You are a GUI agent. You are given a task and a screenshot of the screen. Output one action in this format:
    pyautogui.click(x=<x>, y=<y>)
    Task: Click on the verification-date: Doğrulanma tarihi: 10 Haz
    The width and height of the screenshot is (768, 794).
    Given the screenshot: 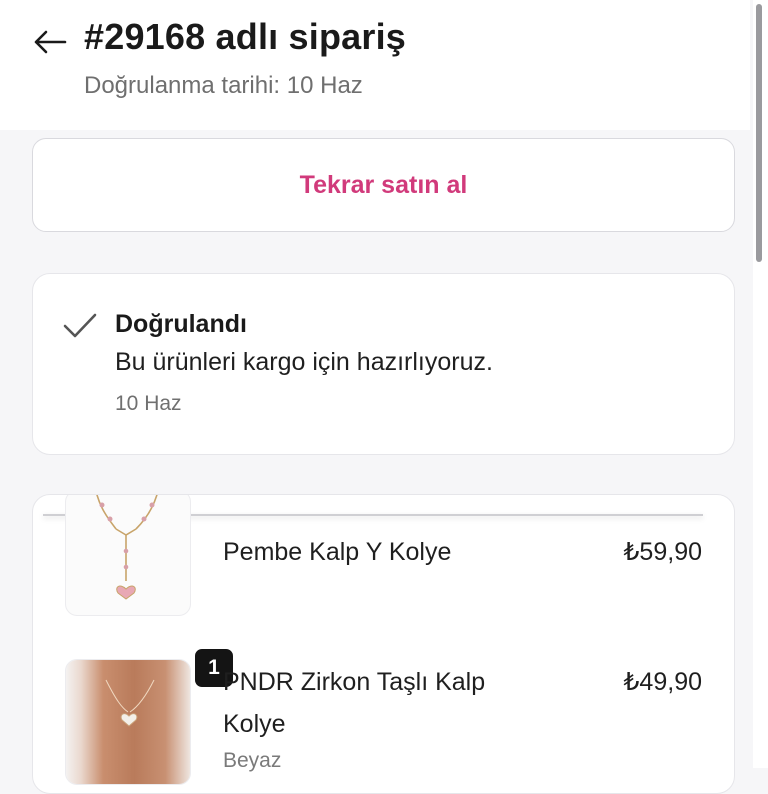 What is the action you would take?
    pyautogui.click(x=223, y=85)
    